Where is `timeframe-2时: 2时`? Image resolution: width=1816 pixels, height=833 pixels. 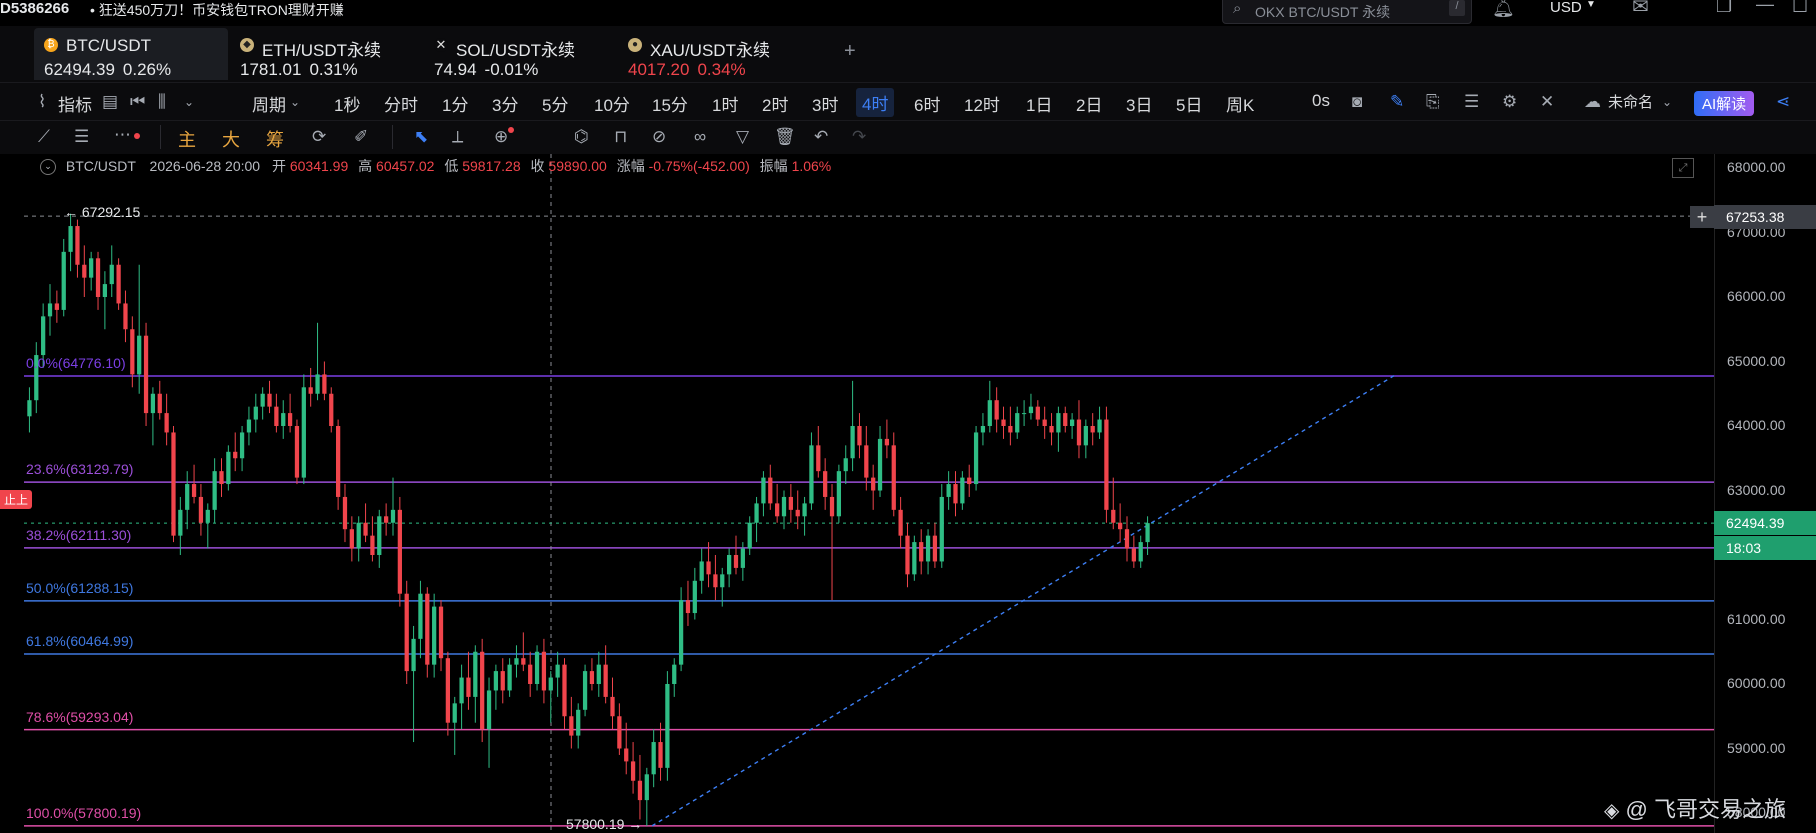
timeframe-2时: 2时 is located at coordinates (775, 103).